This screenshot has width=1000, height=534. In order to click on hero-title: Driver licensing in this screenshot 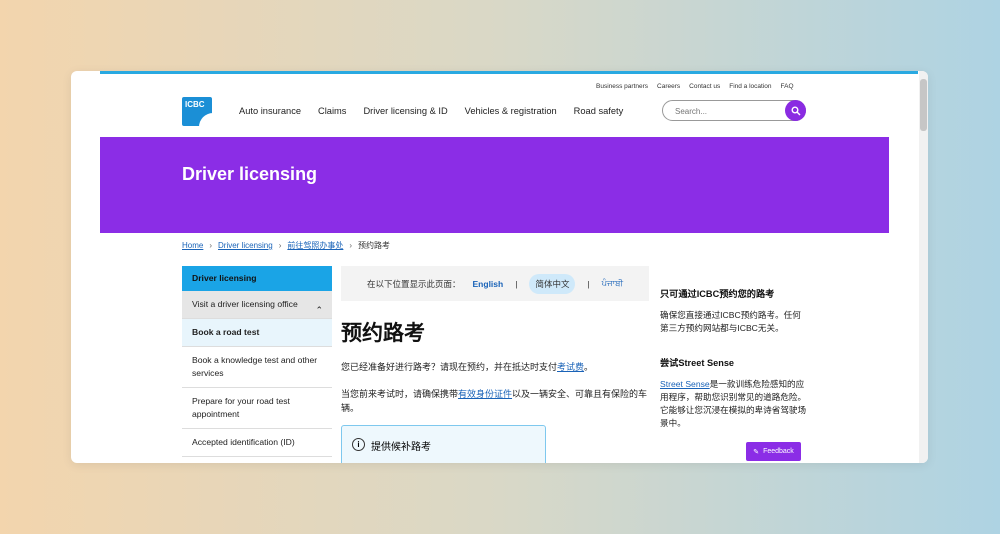, I will do `click(250, 174)`.